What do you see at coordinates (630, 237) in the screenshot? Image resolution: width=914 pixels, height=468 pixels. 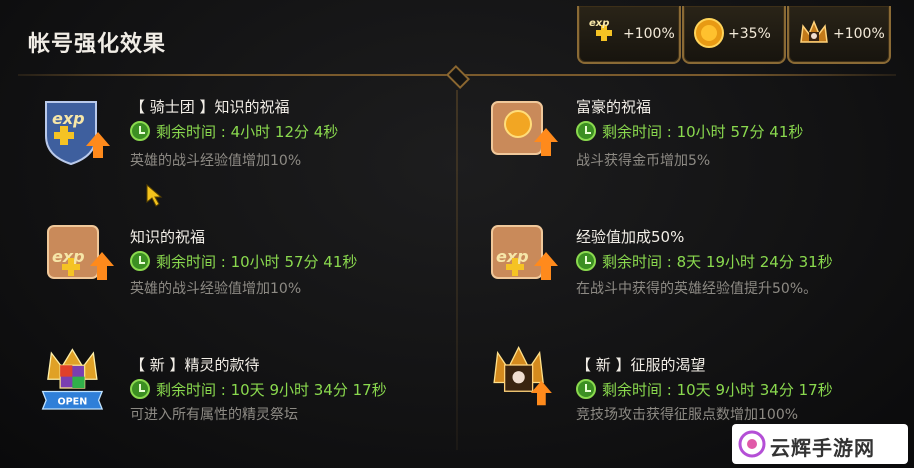 I see `buff-name: 经验值加成50%` at bounding box center [630, 237].